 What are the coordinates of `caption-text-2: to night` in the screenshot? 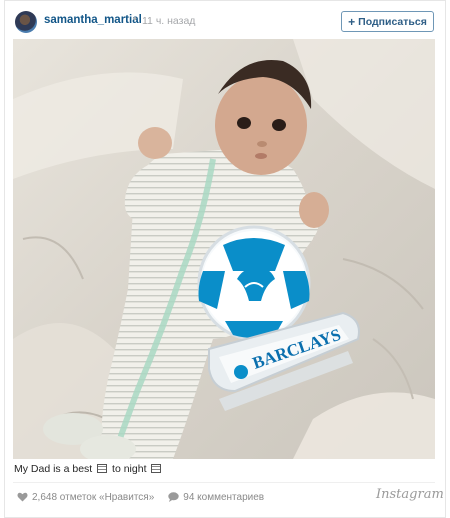 It's located at (129, 469).